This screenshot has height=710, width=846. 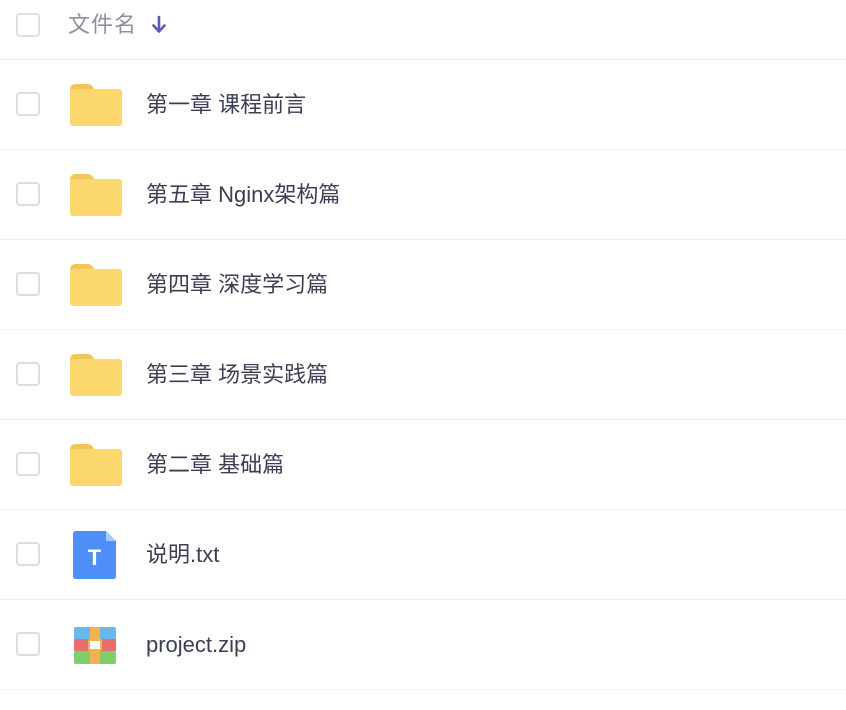 What do you see at coordinates (237, 374) in the screenshot?
I see `file-name: 第三章 场景实践篇` at bounding box center [237, 374].